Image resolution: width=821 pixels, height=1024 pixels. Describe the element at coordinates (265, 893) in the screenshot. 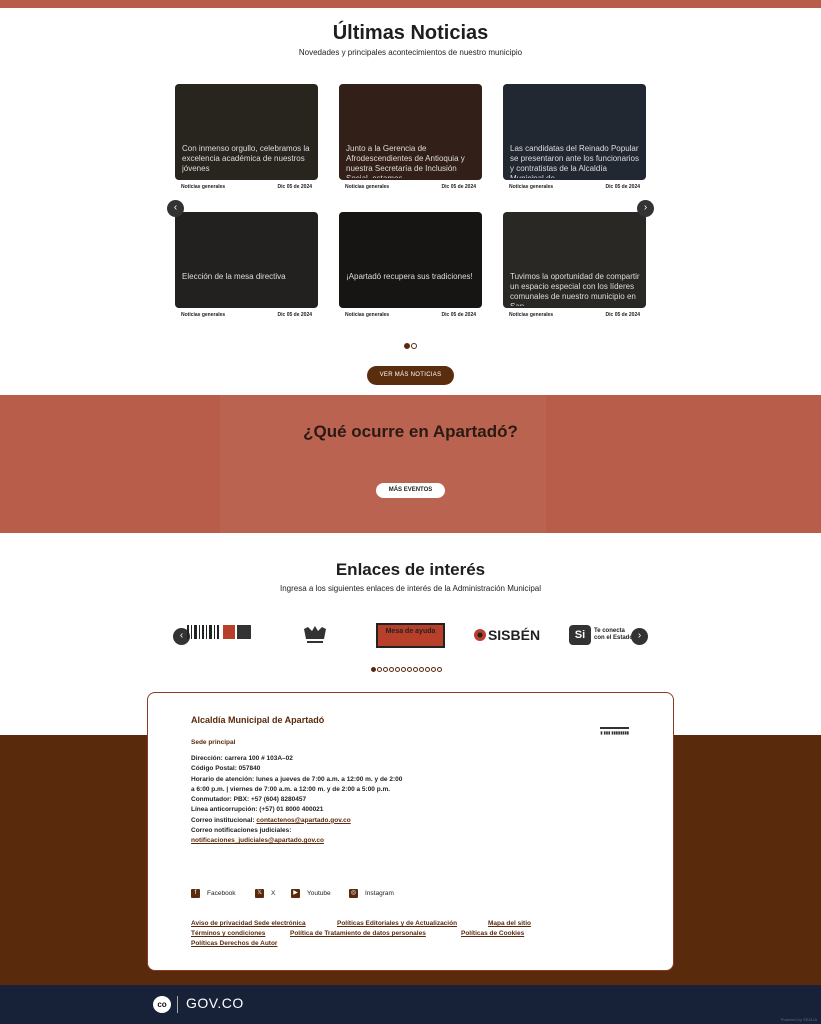

I see `social-x: 𝕏X` at that location.